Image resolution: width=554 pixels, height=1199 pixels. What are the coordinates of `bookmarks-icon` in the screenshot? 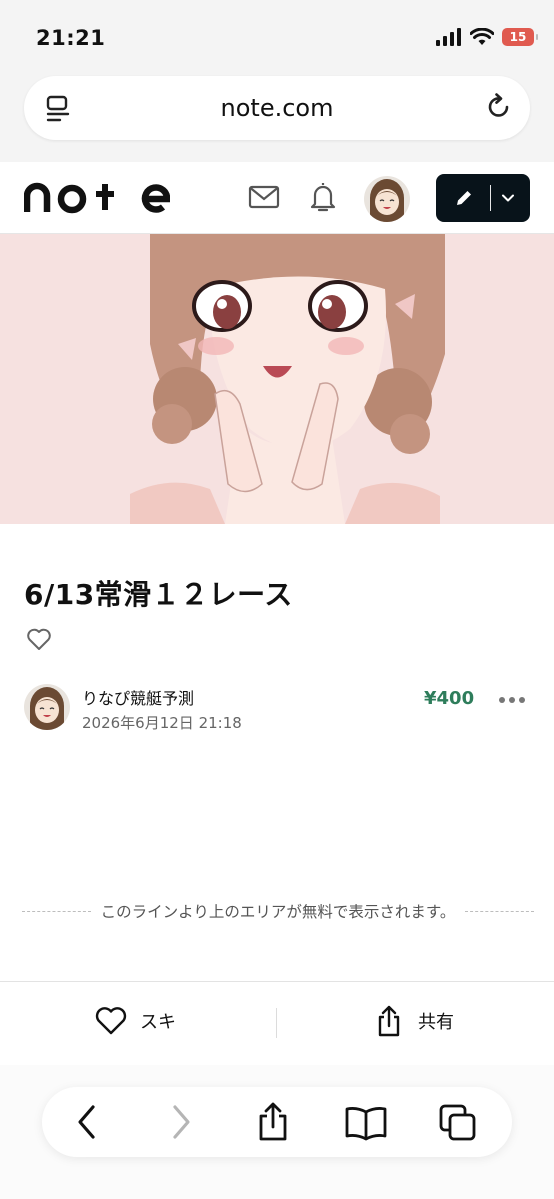 It's located at (366, 1123).